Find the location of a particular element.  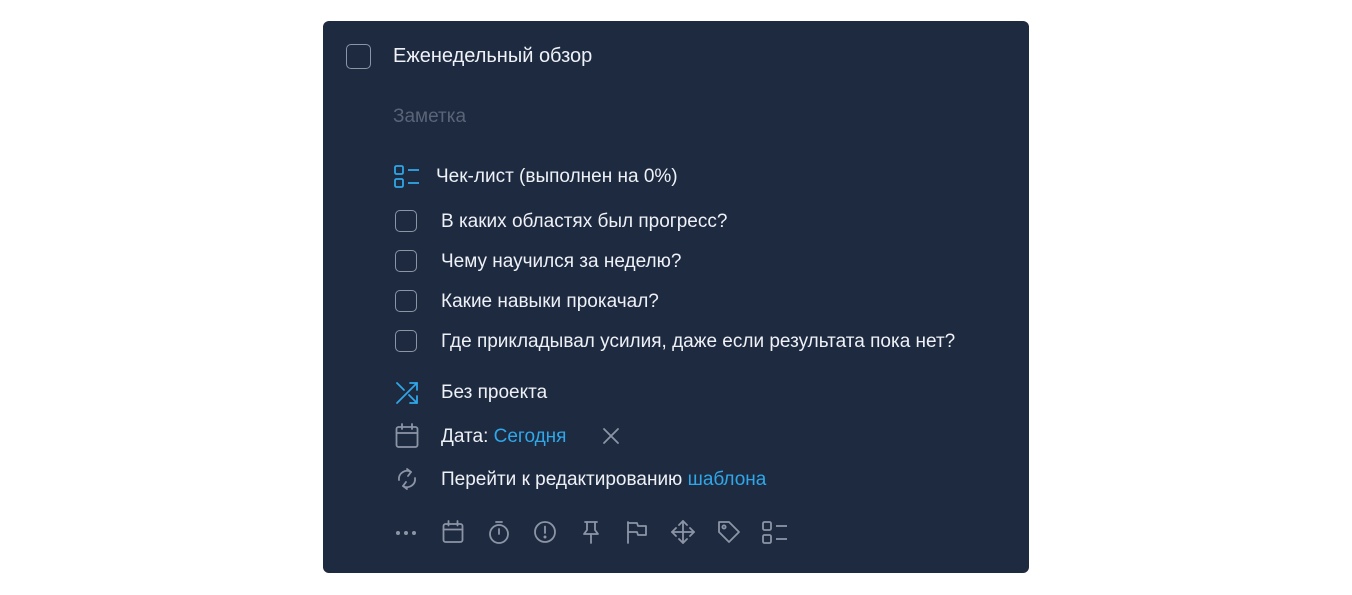

clear-date-close-icon is located at coordinates (611, 436).